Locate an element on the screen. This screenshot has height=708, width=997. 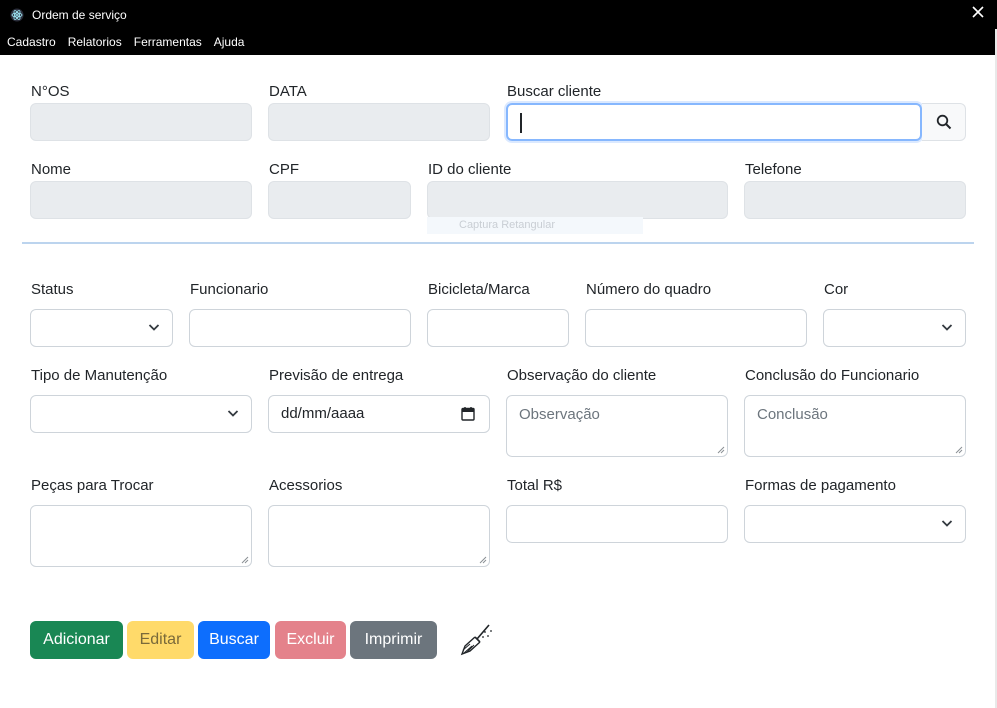
bike-brand-input is located at coordinates (498, 328).